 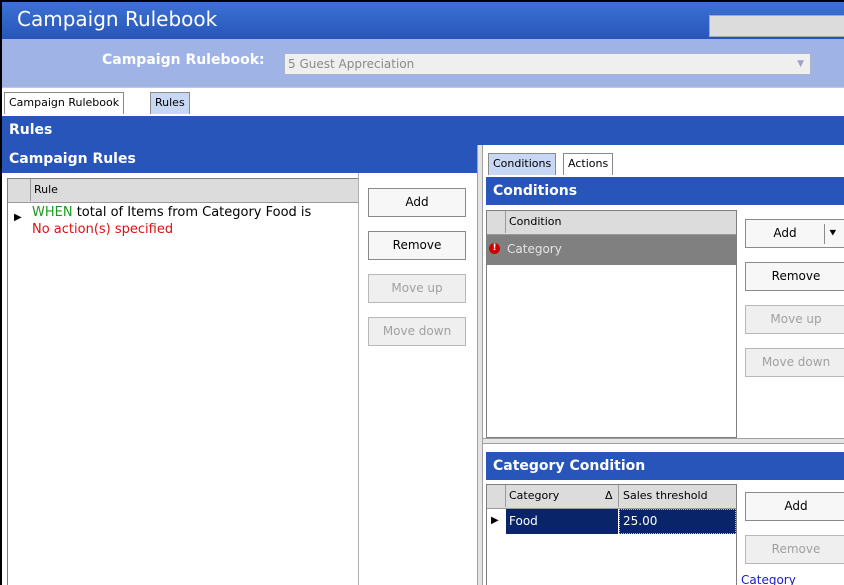 What do you see at coordinates (183, 60) in the screenshot?
I see `rulebook-selector-label: Campaign Rulebook:` at bounding box center [183, 60].